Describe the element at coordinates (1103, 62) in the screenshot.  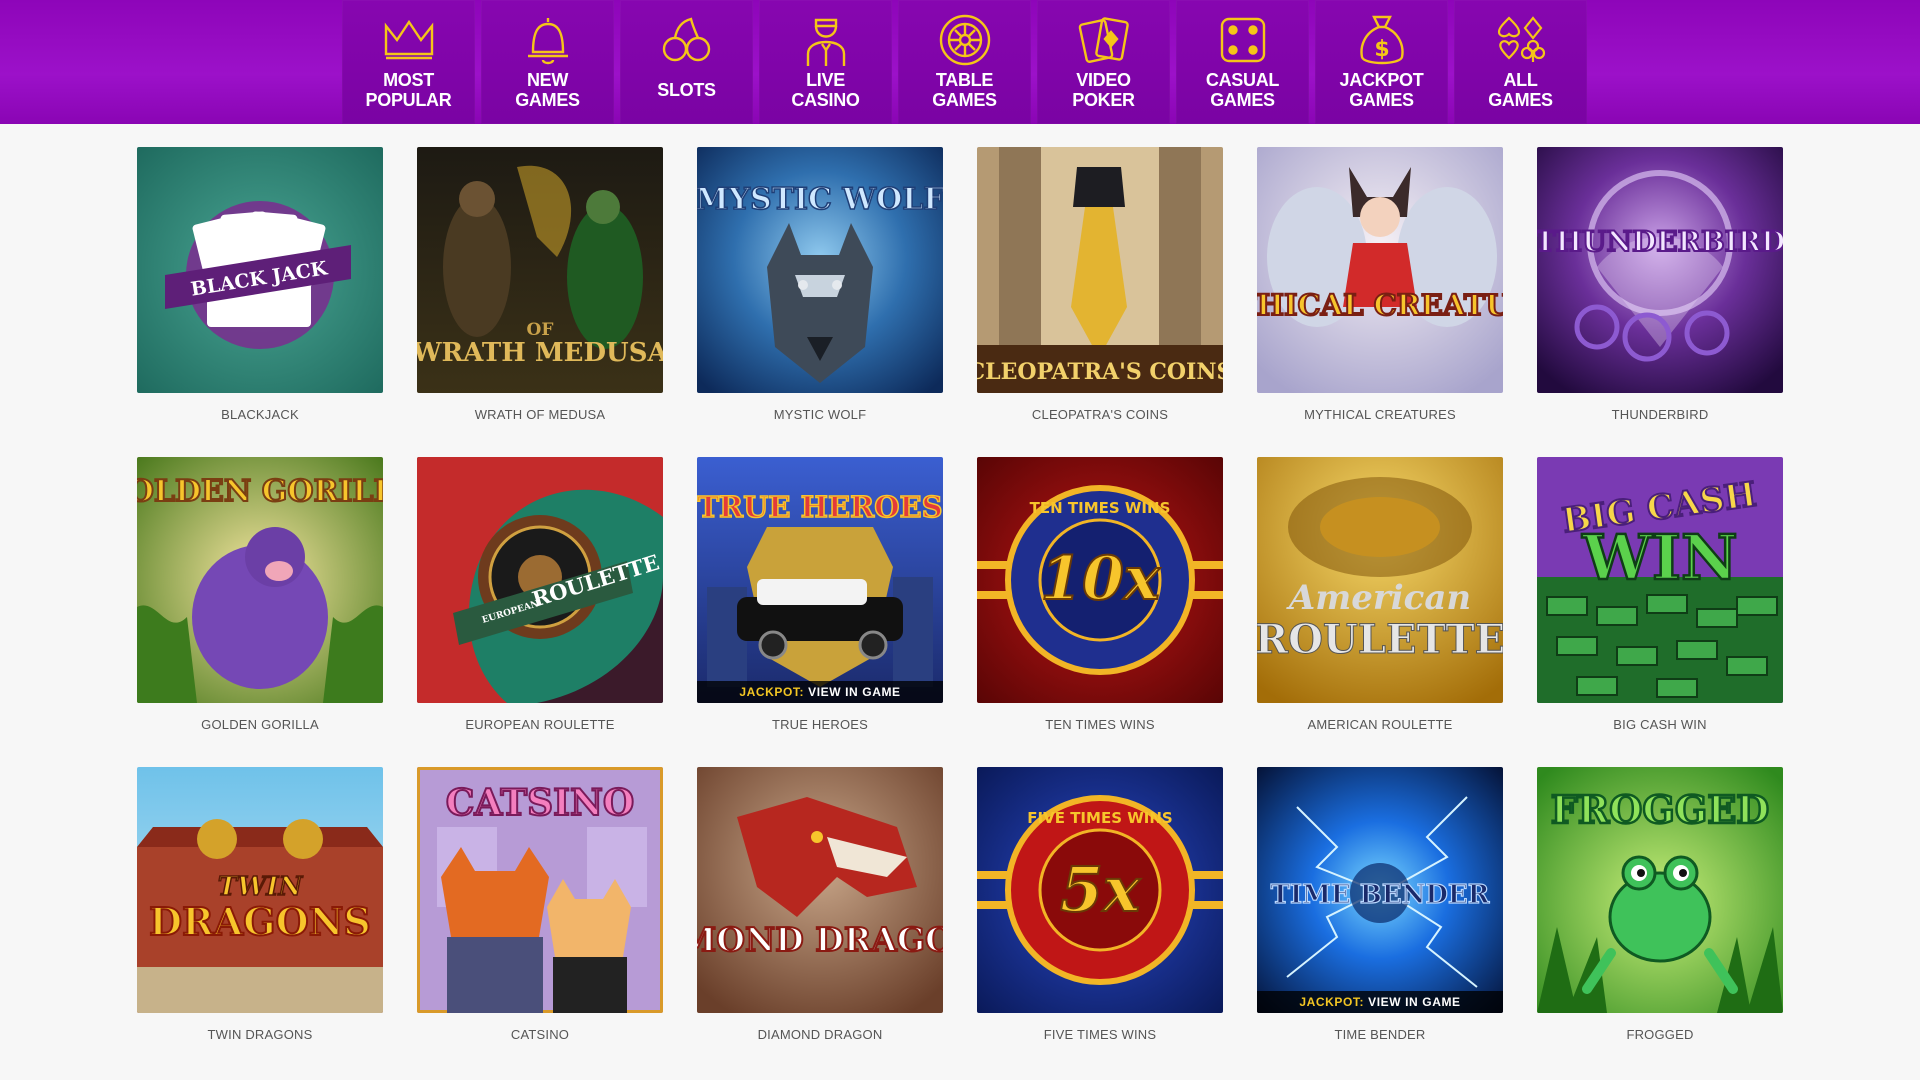
I see `nav-video-poker: VIDEO POKER` at that location.